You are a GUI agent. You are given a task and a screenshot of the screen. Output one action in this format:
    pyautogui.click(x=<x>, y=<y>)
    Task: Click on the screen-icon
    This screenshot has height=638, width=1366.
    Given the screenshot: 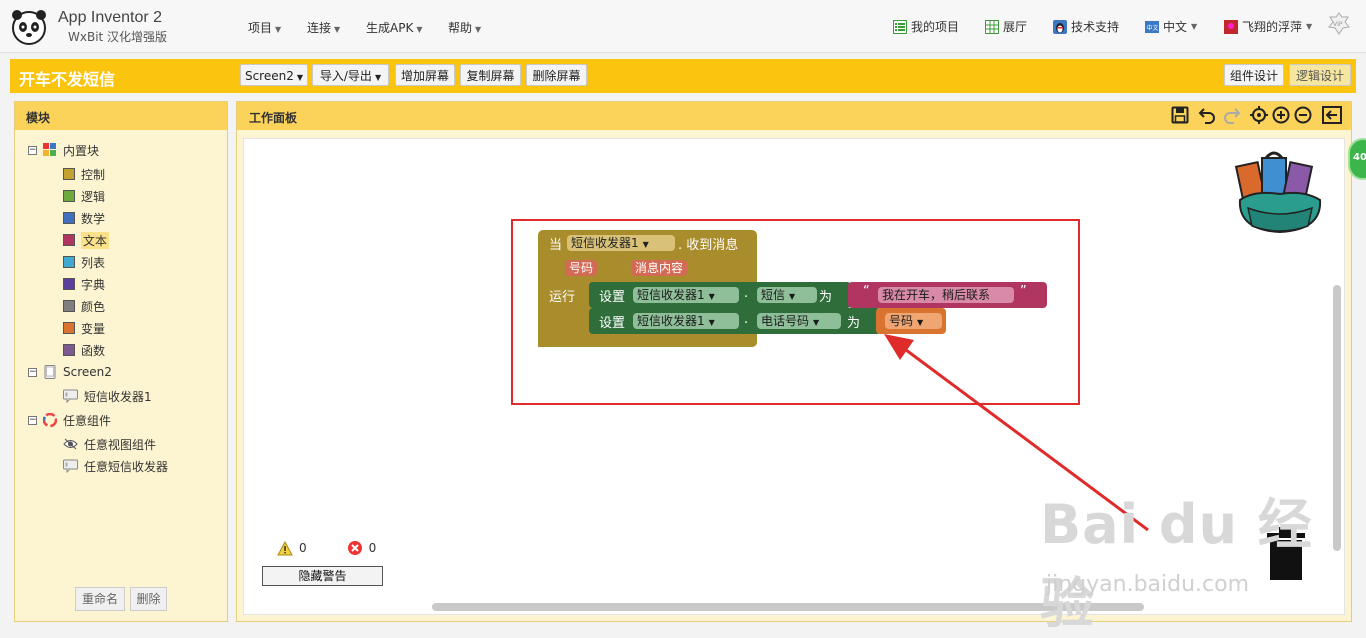 What is the action you would take?
    pyautogui.click(x=50, y=372)
    